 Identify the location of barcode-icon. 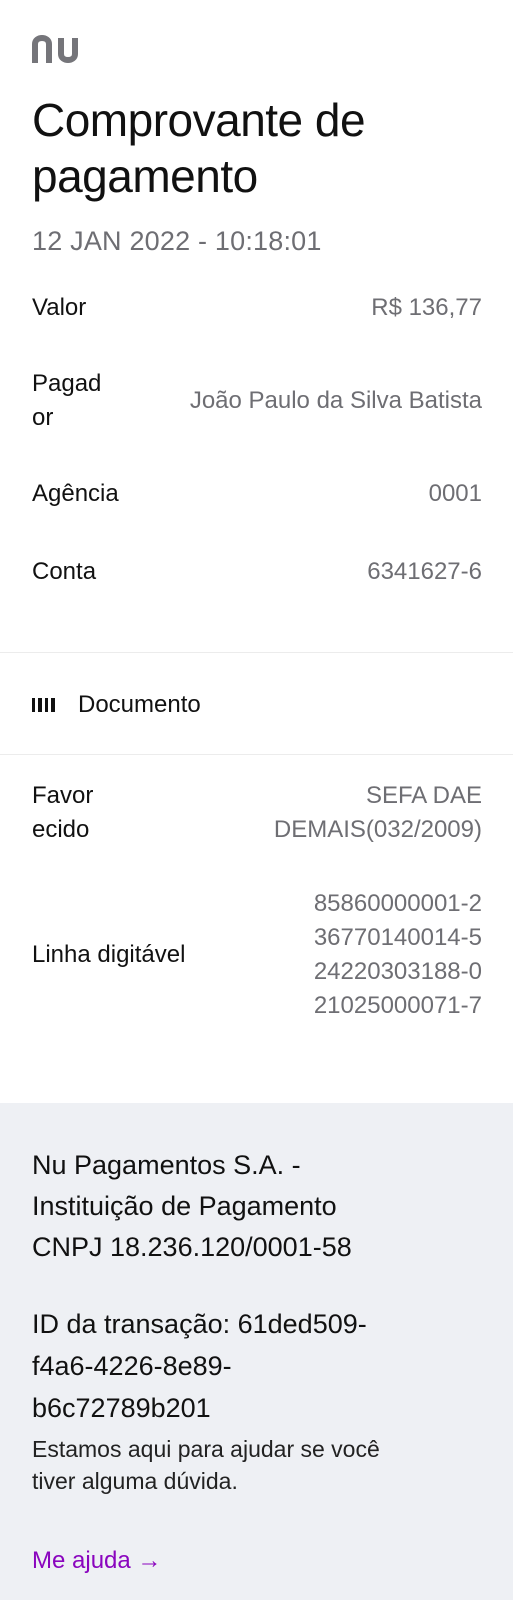
(43, 705).